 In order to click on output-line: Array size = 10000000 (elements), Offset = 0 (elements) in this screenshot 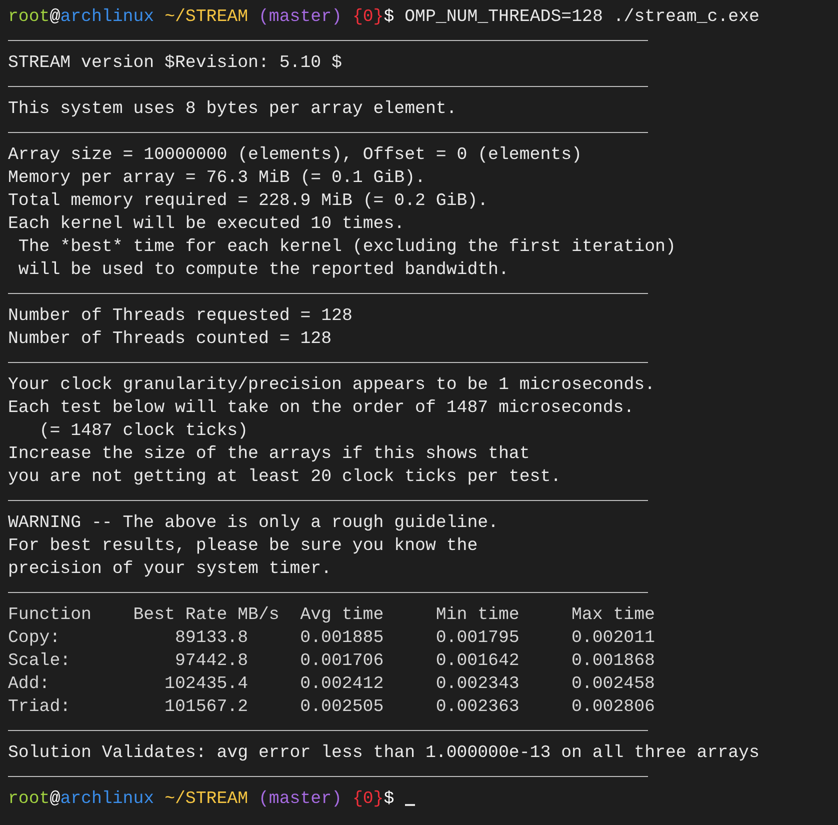, I will do `click(295, 155)`.